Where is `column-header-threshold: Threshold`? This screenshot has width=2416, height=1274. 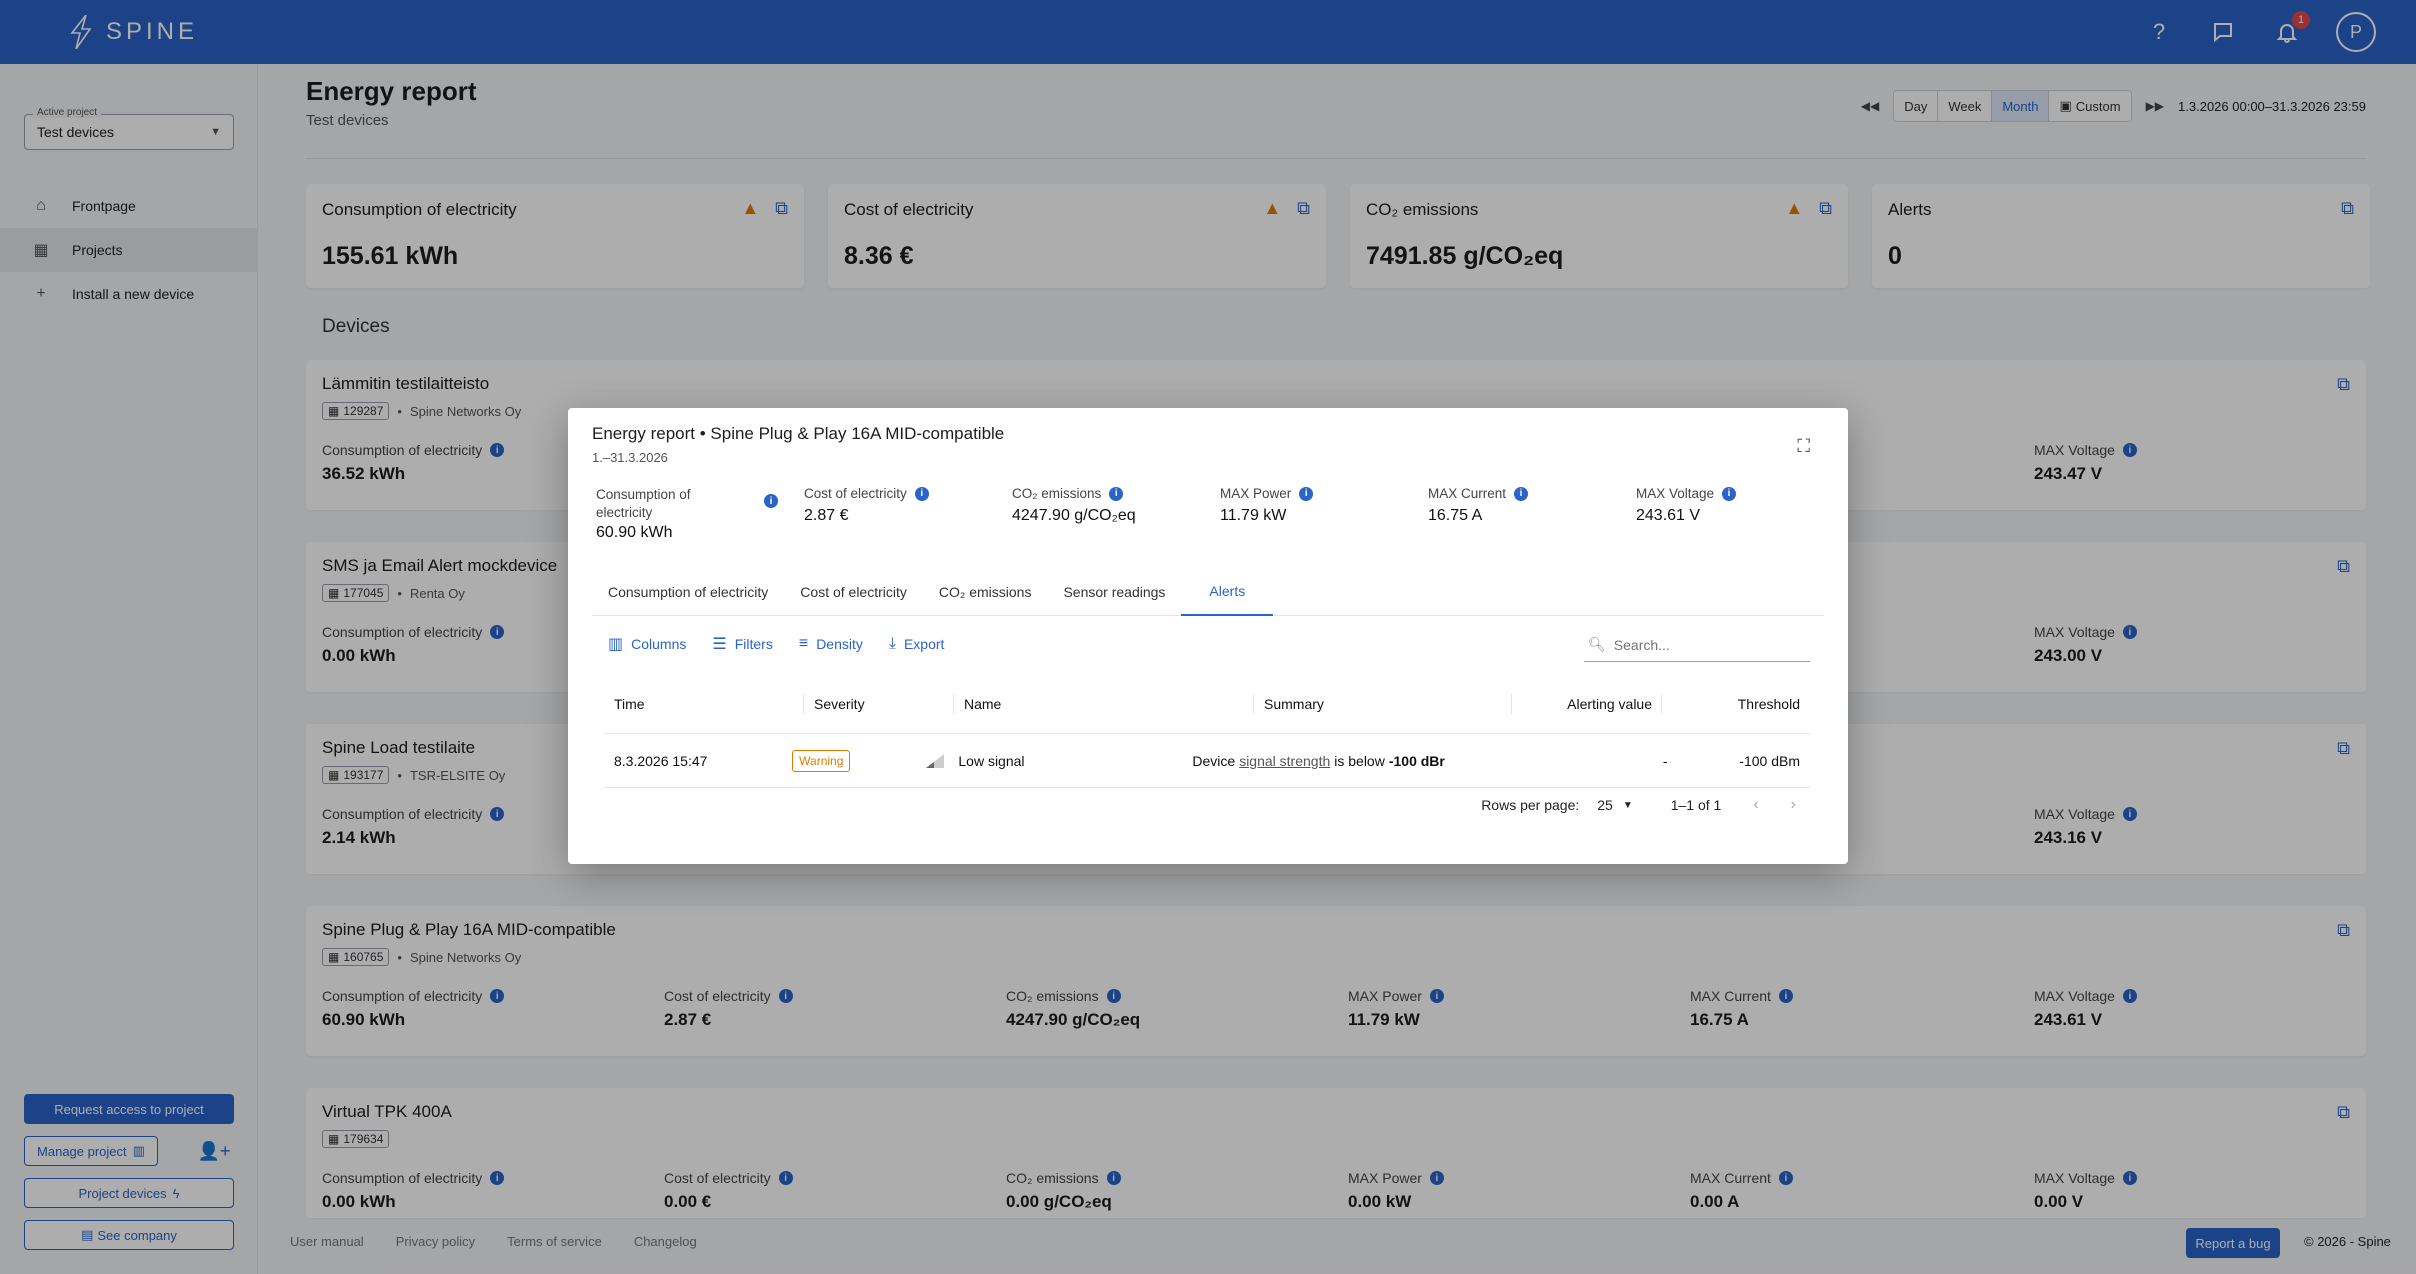 column-header-threshold: Threshold is located at coordinates (1736, 703).